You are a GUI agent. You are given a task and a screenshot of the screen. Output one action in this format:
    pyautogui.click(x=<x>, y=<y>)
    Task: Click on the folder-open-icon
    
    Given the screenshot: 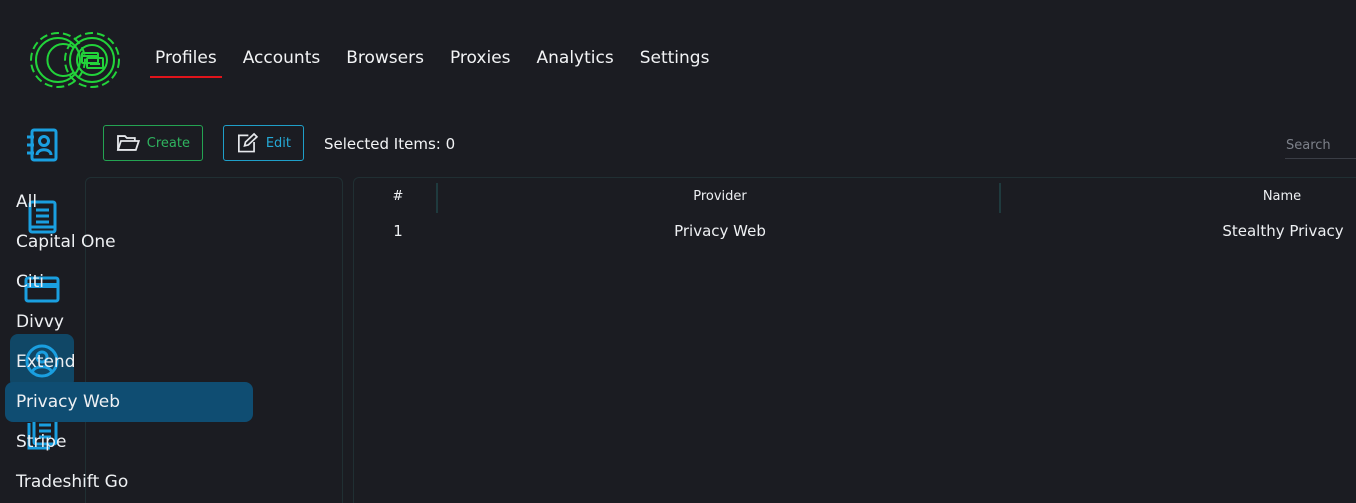 What is the action you would take?
    pyautogui.click(x=128, y=143)
    